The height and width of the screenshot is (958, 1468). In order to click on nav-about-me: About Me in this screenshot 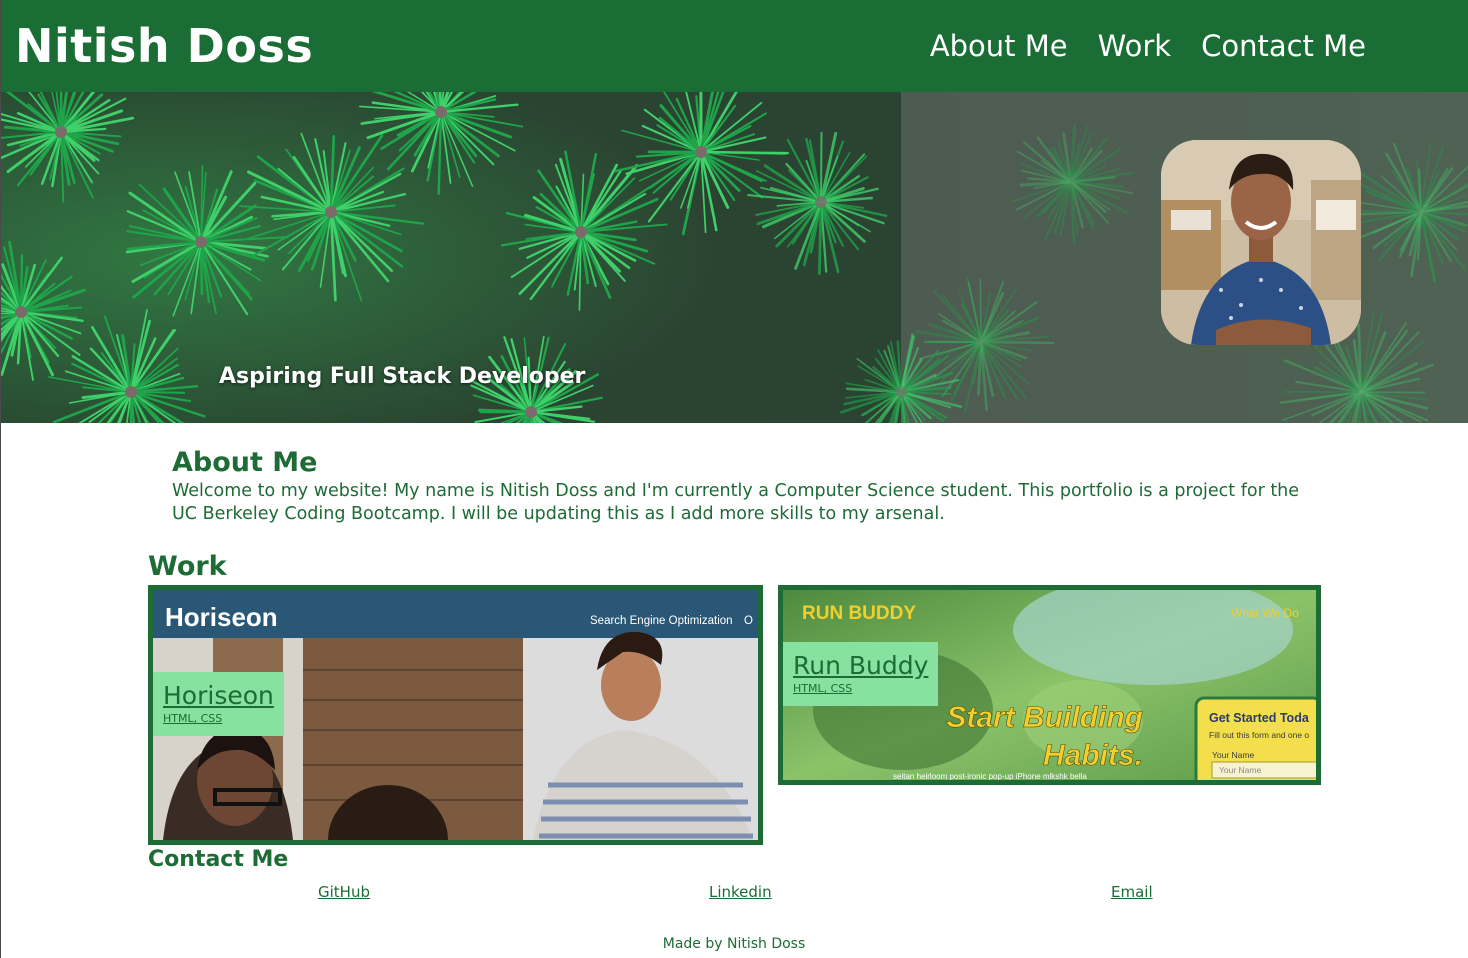, I will do `click(999, 46)`.